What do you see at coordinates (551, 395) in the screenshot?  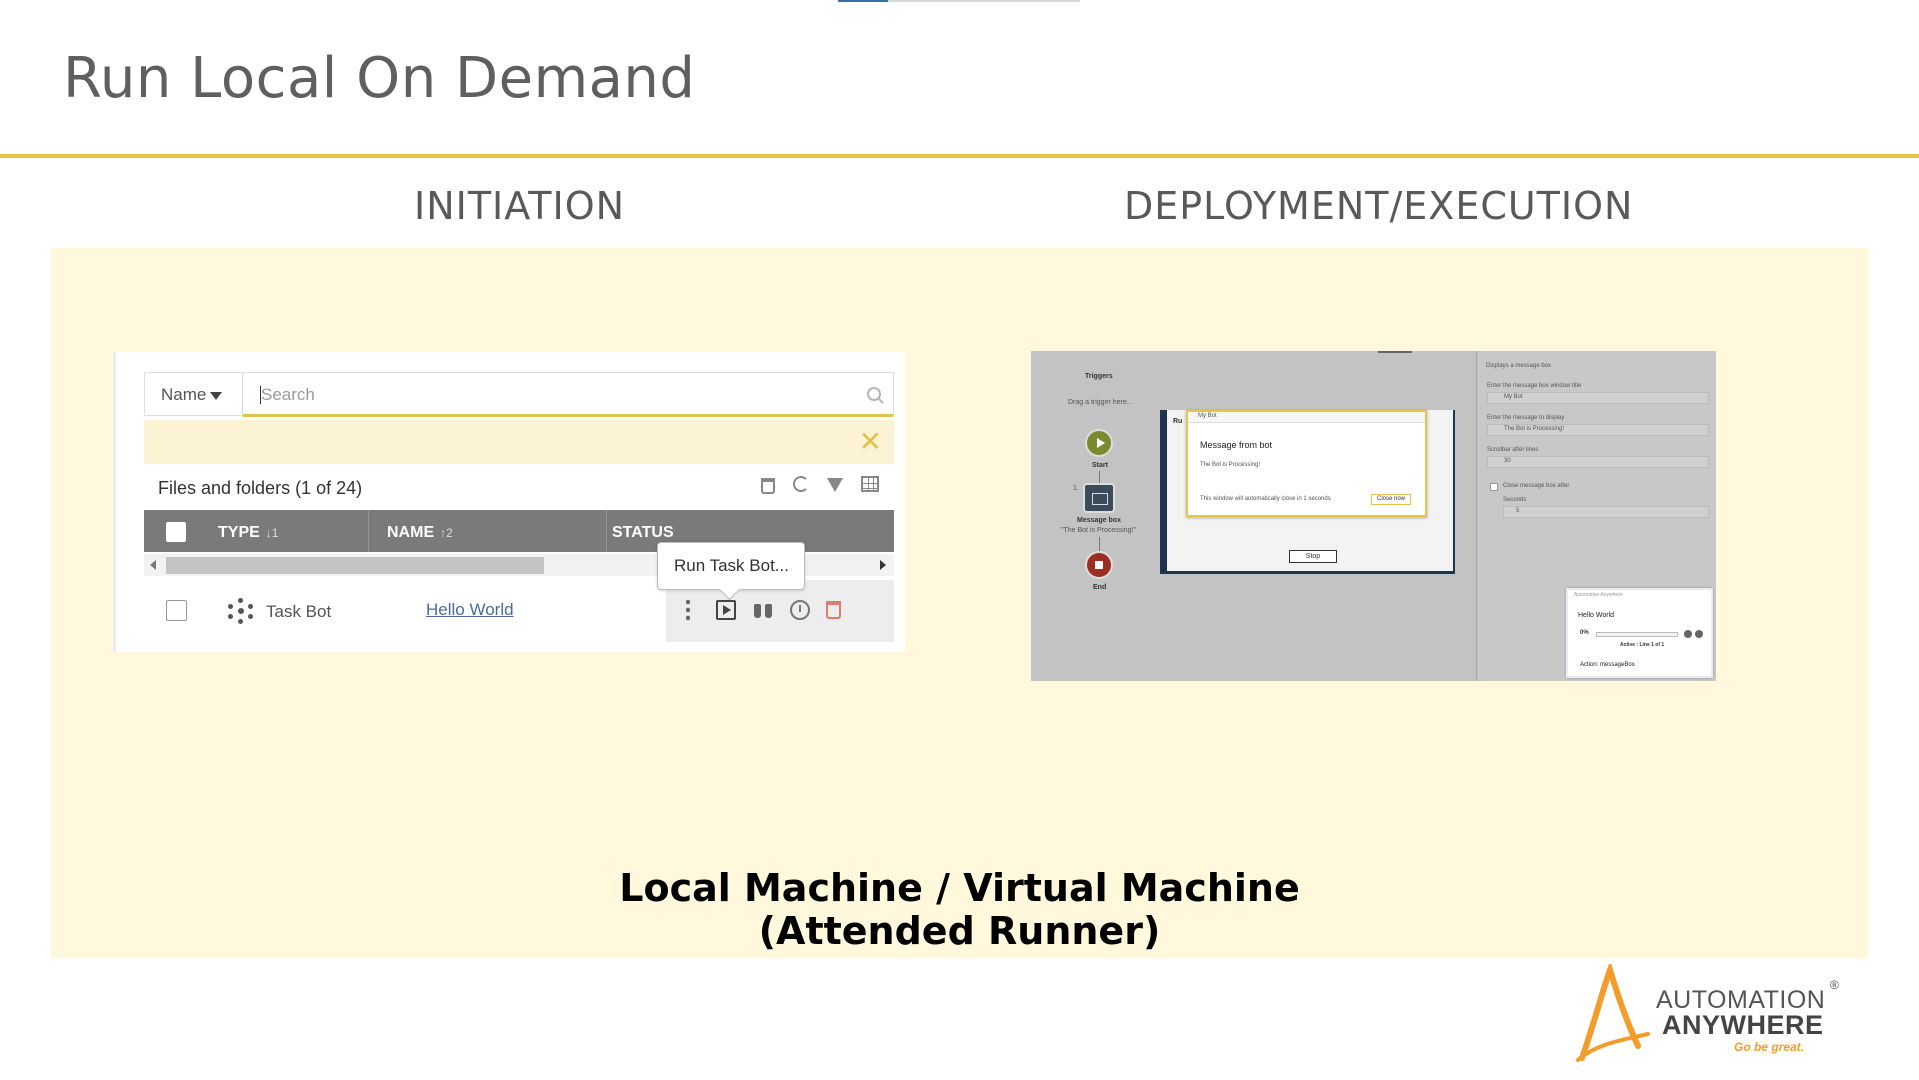 I see `search-input` at bounding box center [551, 395].